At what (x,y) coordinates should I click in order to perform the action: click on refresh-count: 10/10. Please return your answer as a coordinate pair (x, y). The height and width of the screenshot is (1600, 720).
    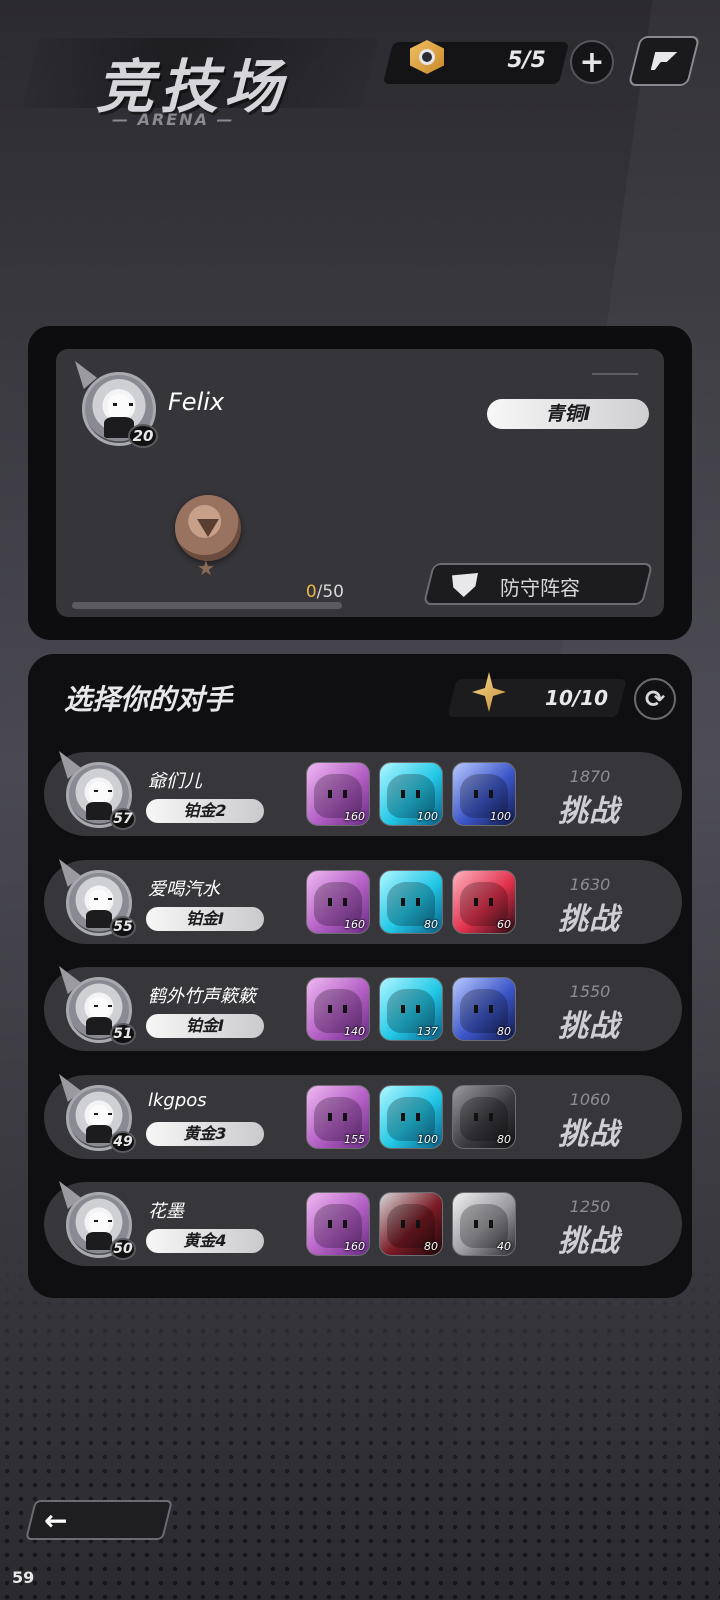
    Looking at the image, I should click on (576, 698).